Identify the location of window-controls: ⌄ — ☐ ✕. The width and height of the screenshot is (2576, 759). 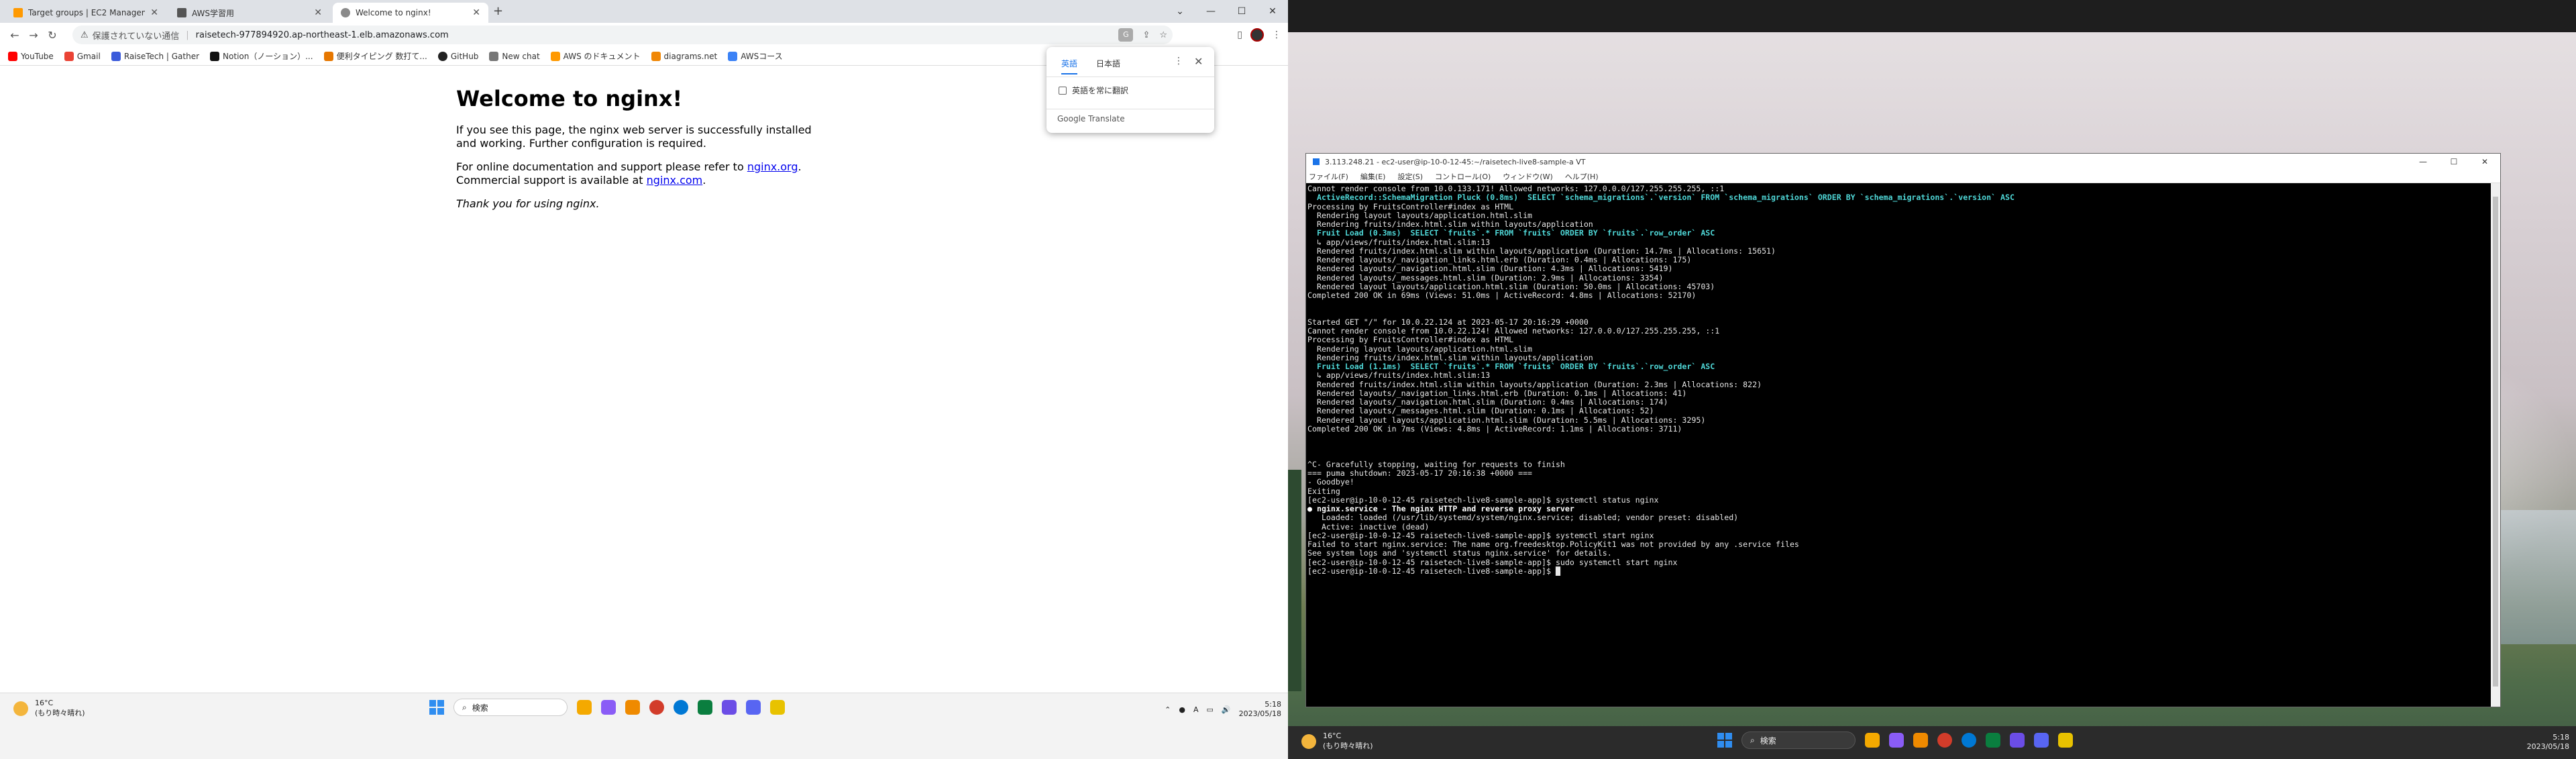
(1226, 12).